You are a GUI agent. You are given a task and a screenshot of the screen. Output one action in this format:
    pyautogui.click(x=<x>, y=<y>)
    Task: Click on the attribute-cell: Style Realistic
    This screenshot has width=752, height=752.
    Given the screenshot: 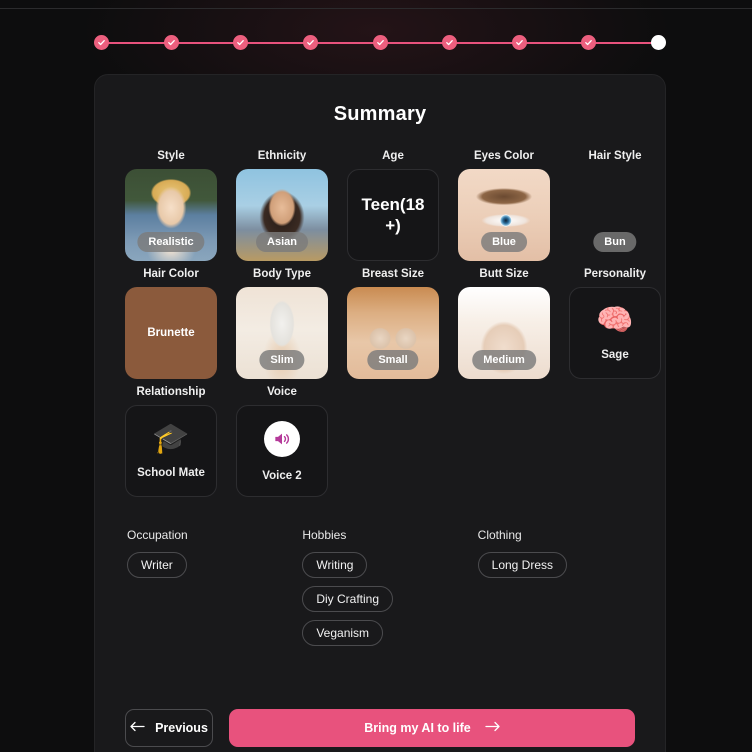 What is the action you would take?
    pyautogui.click(x=171, y=205)
    